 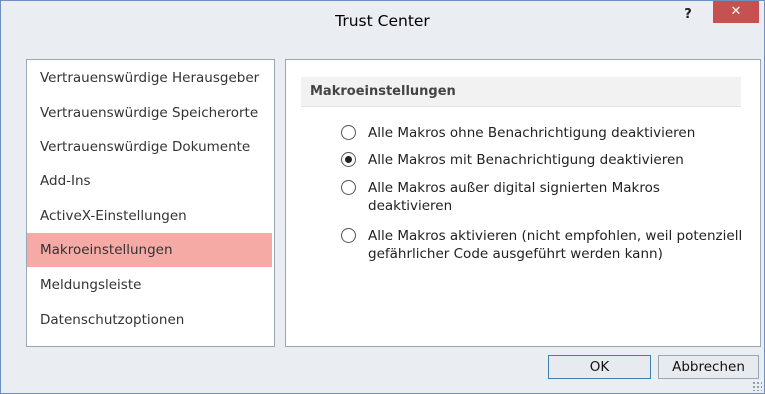 What do you see at coordinates (599, 367) in the screenshot?
I see `ok-button: OK` at bounding box center [599, 367].